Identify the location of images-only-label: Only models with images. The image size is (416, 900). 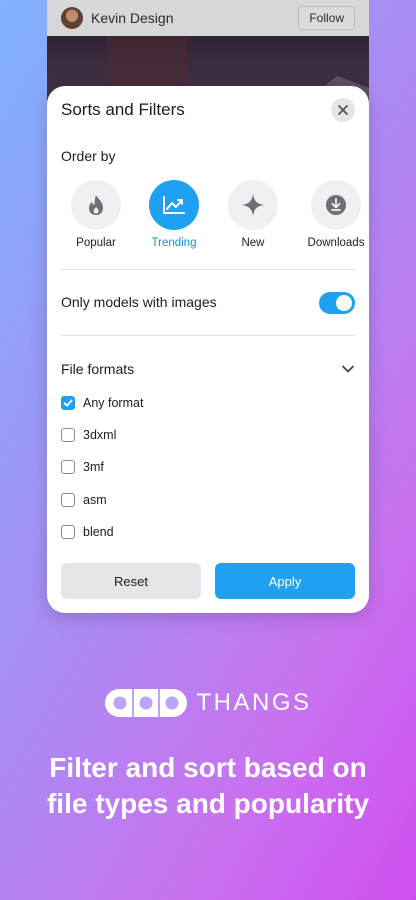
(139, 302).